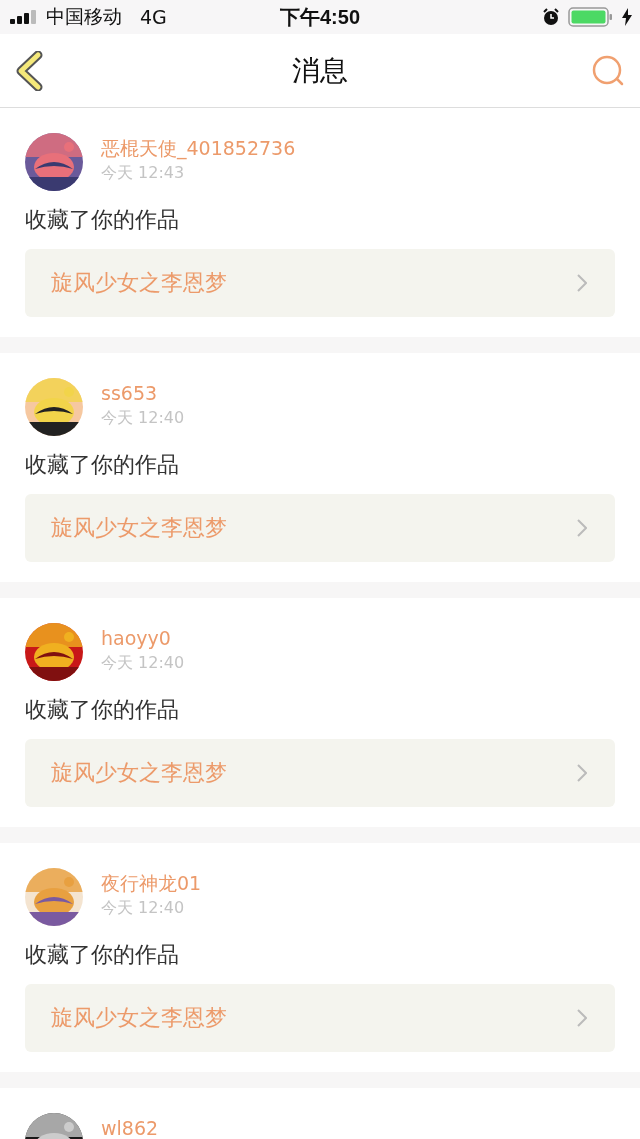  Describe the element at coordinates (591, 17) in the screenshot. I see `battery-icon` at that location.